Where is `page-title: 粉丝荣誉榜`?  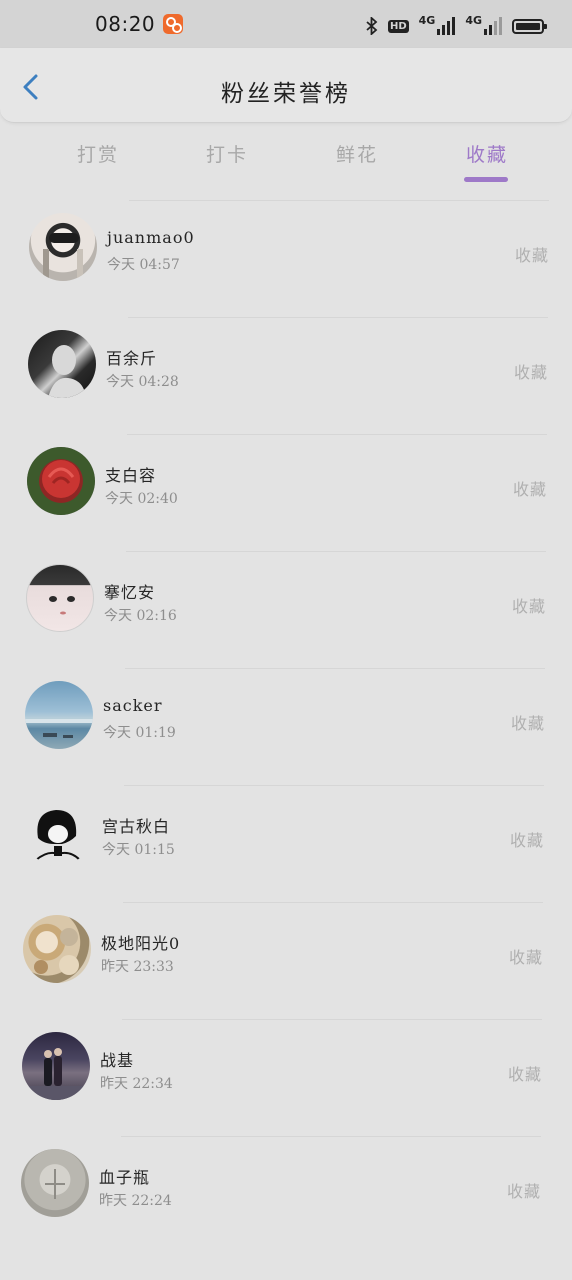 page-title: 粉丝荣誉榜 is located at coordinates (286, 94).